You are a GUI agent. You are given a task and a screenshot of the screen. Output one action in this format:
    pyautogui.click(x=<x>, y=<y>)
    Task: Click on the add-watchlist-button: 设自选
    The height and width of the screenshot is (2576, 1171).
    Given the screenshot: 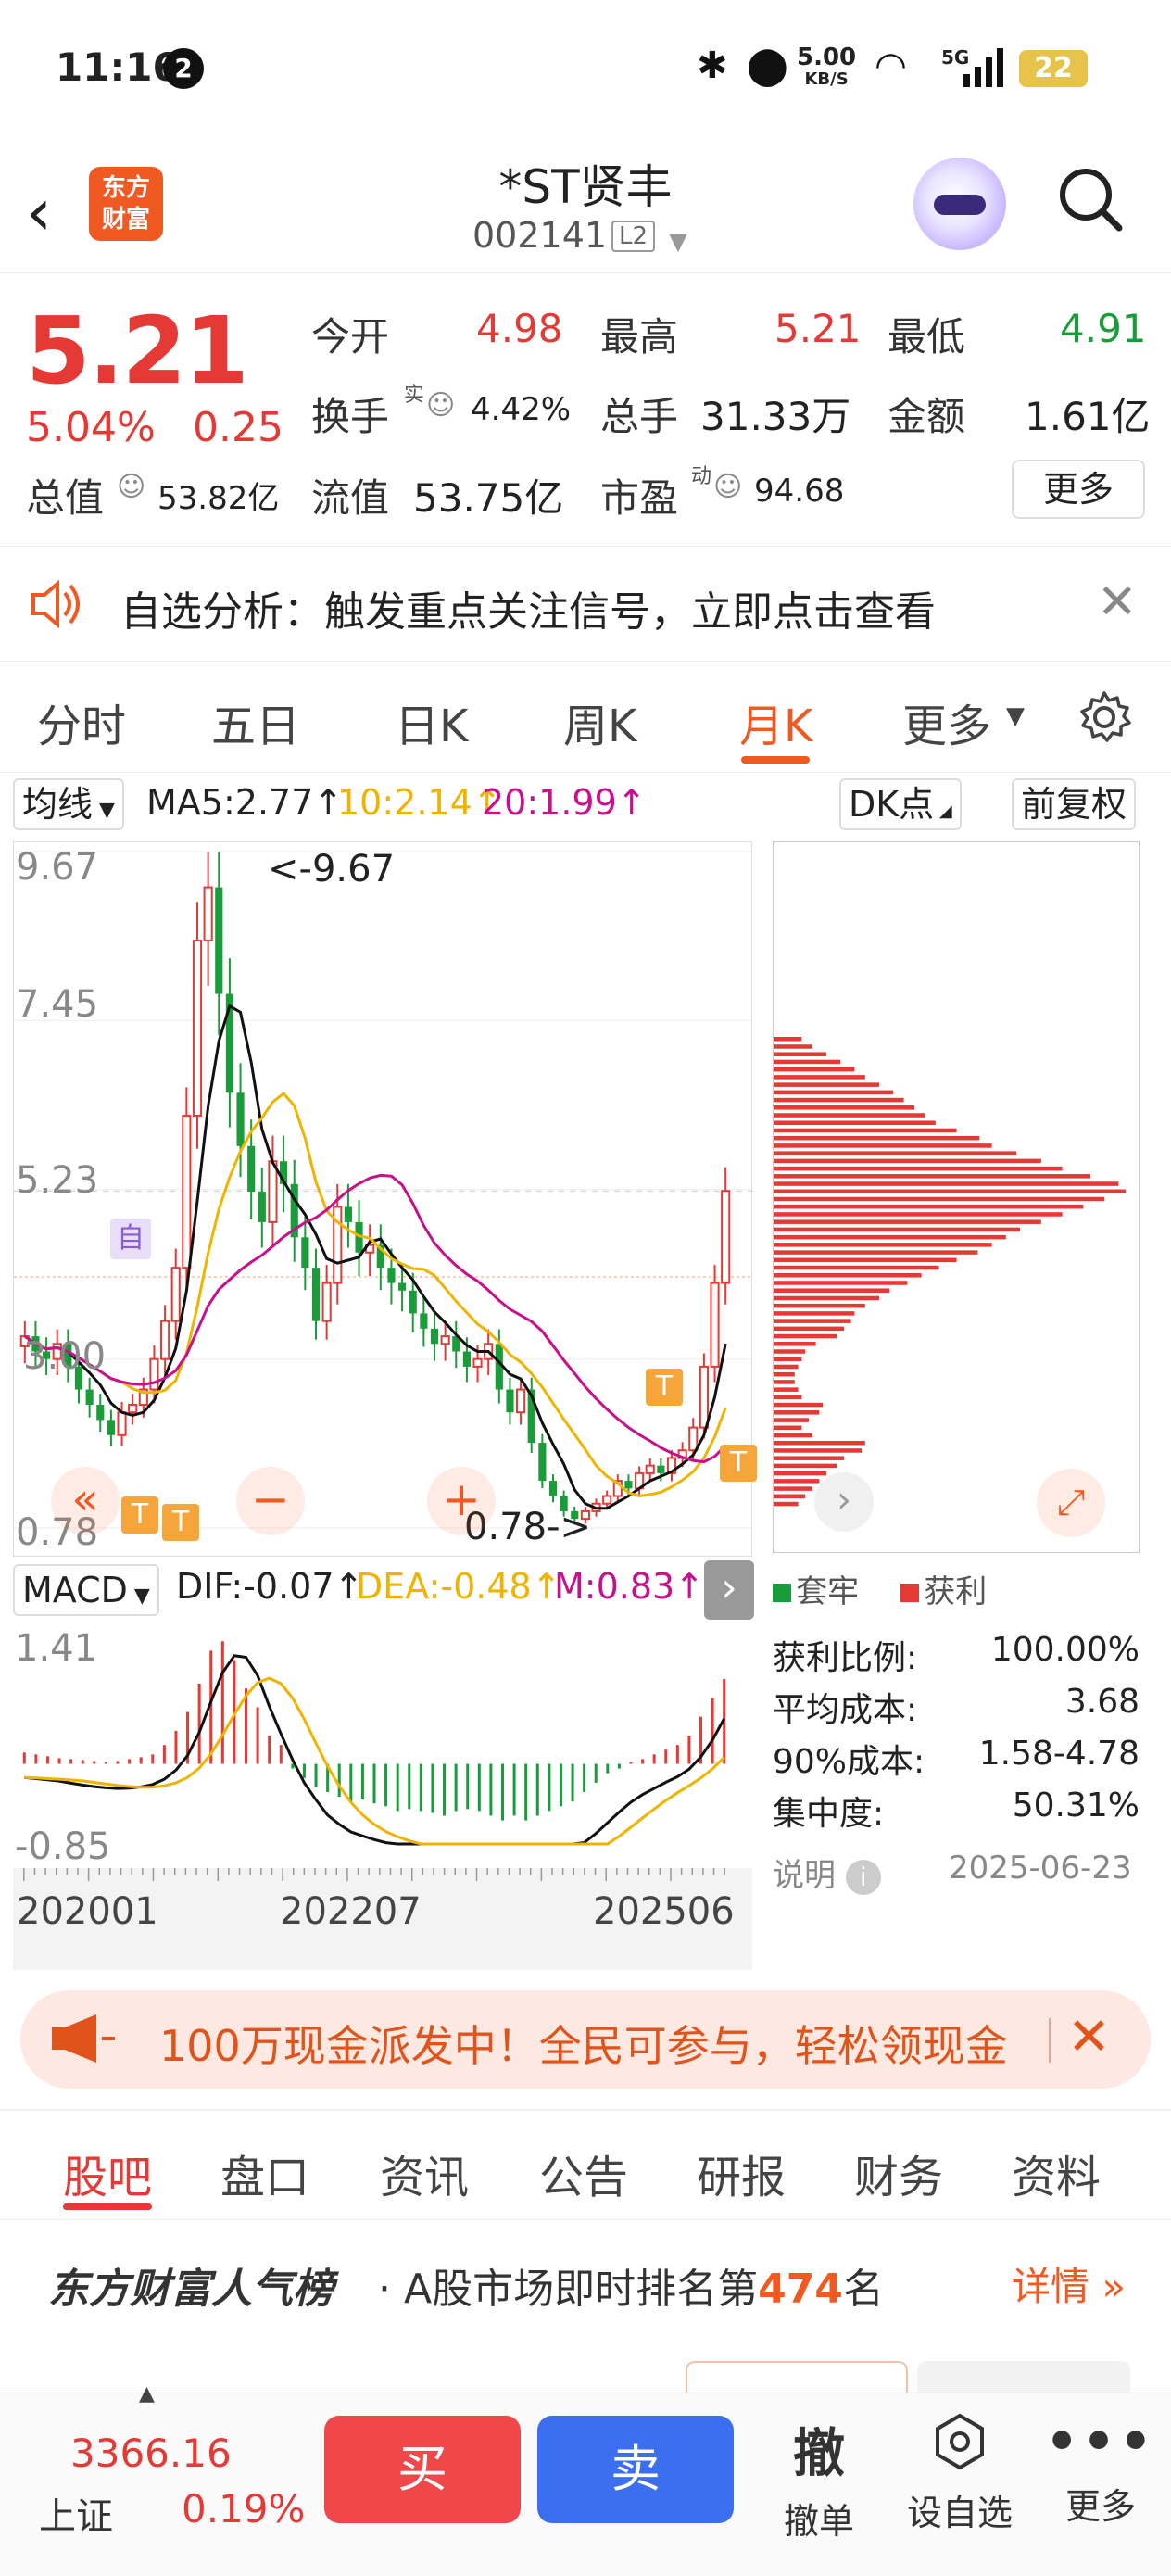 What is the action you would take?
    pyautogui.click(x=960, y=2473)
    